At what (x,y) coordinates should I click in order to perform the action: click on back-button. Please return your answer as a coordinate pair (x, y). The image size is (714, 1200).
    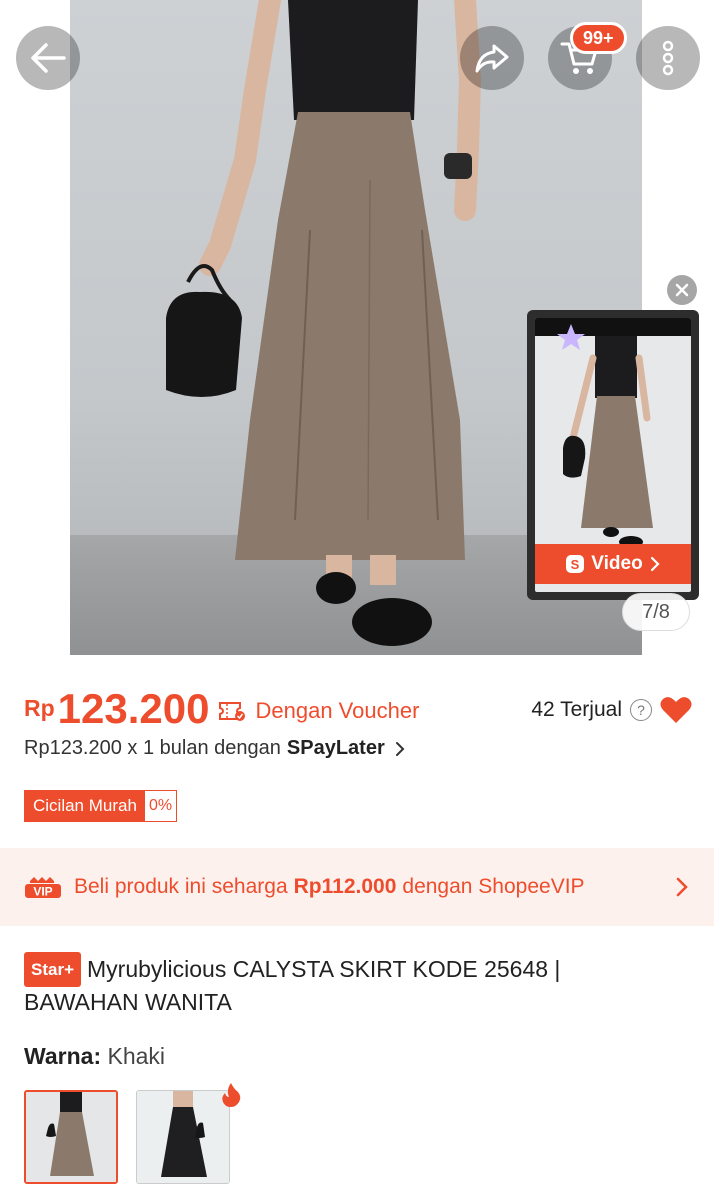
    Looking at the image, I should click on (48, 58).